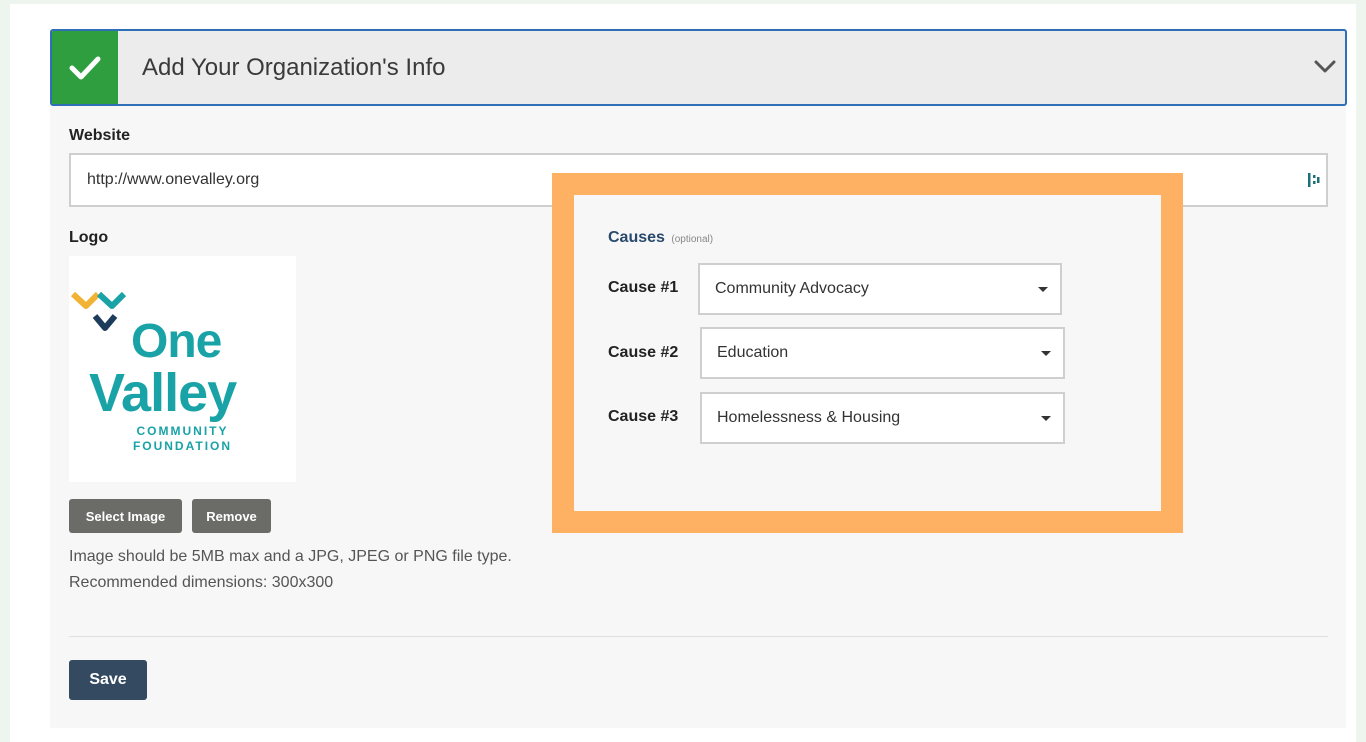 The image size is (1366, 742). What do you see at coordinates (201, 582) in the screenshot?
I see `image-dimensions-text: Recommended dimensions: 300x300` at bounding box center [201, 582].